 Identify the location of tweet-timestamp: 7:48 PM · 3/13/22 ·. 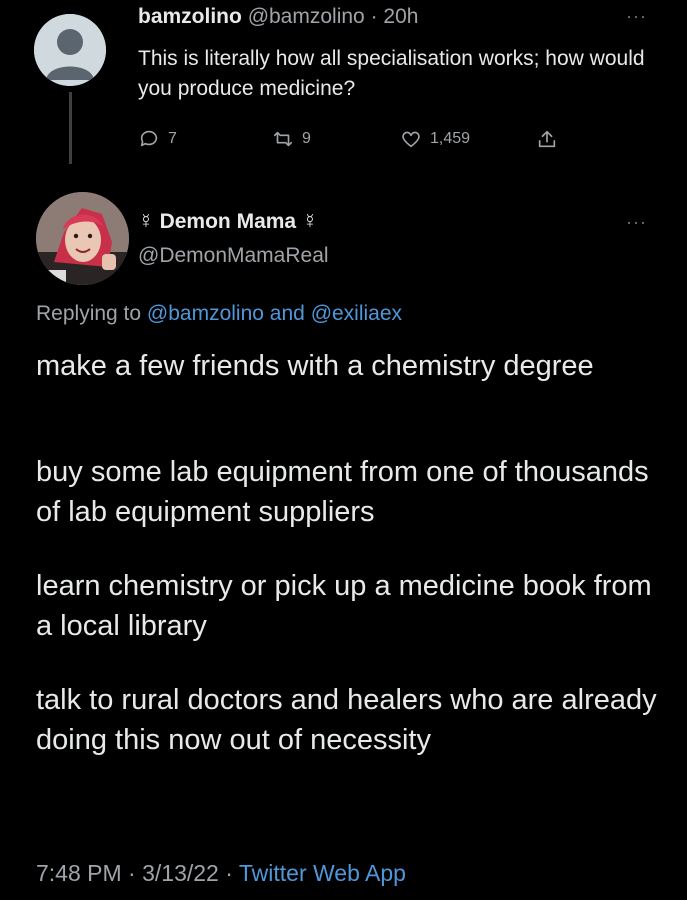
(134, 873).